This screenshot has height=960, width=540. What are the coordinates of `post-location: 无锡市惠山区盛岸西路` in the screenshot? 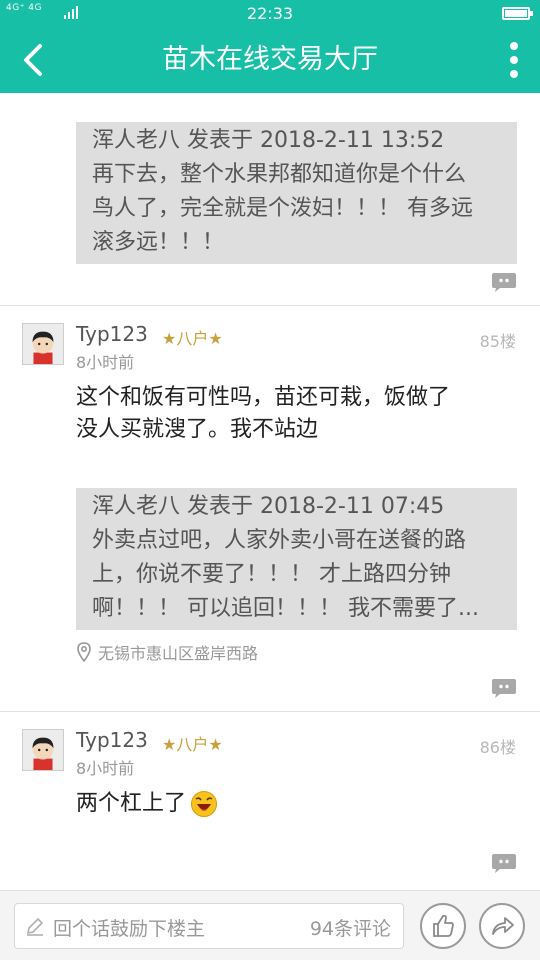 It's located at (167, 652).